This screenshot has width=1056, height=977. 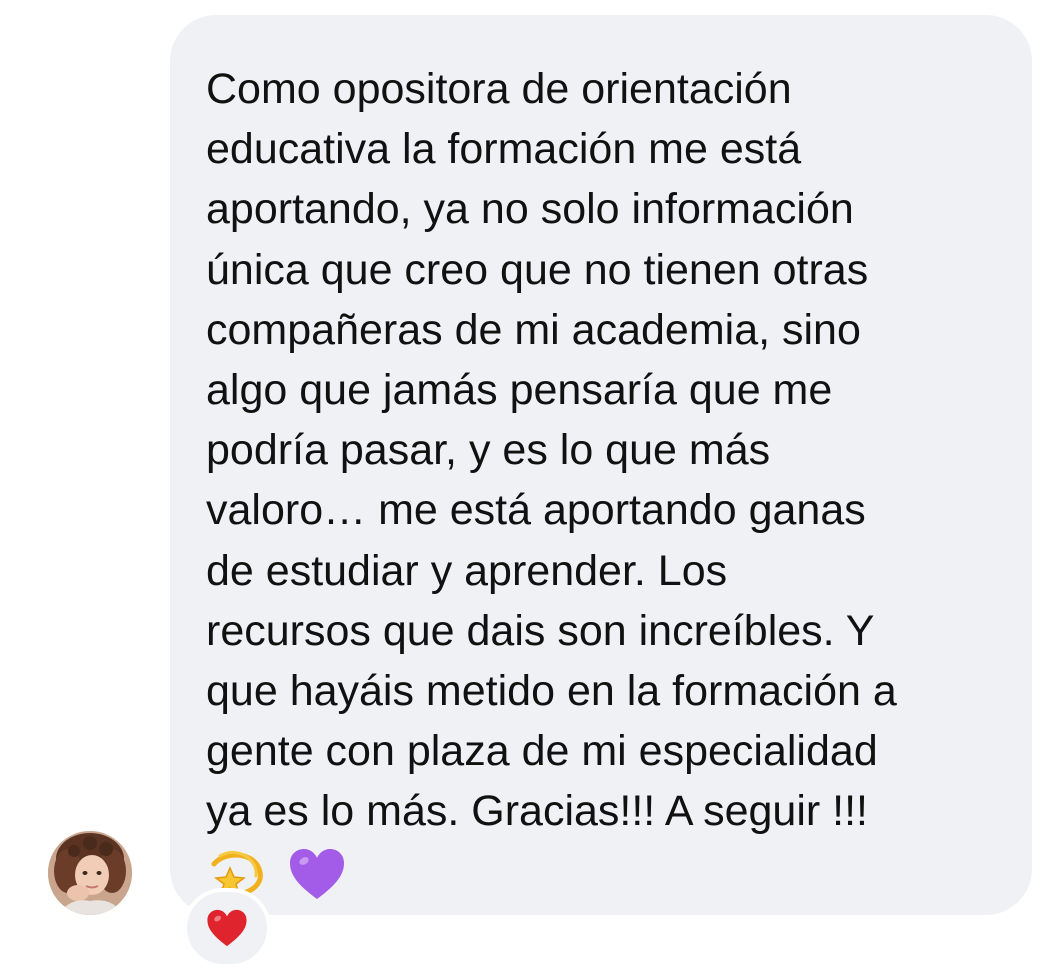 What do you see at coordinates (536, 510) in the screenshot?
I see `message-line: valoro… me está aportando ganas` at bounding box center [536, 510].